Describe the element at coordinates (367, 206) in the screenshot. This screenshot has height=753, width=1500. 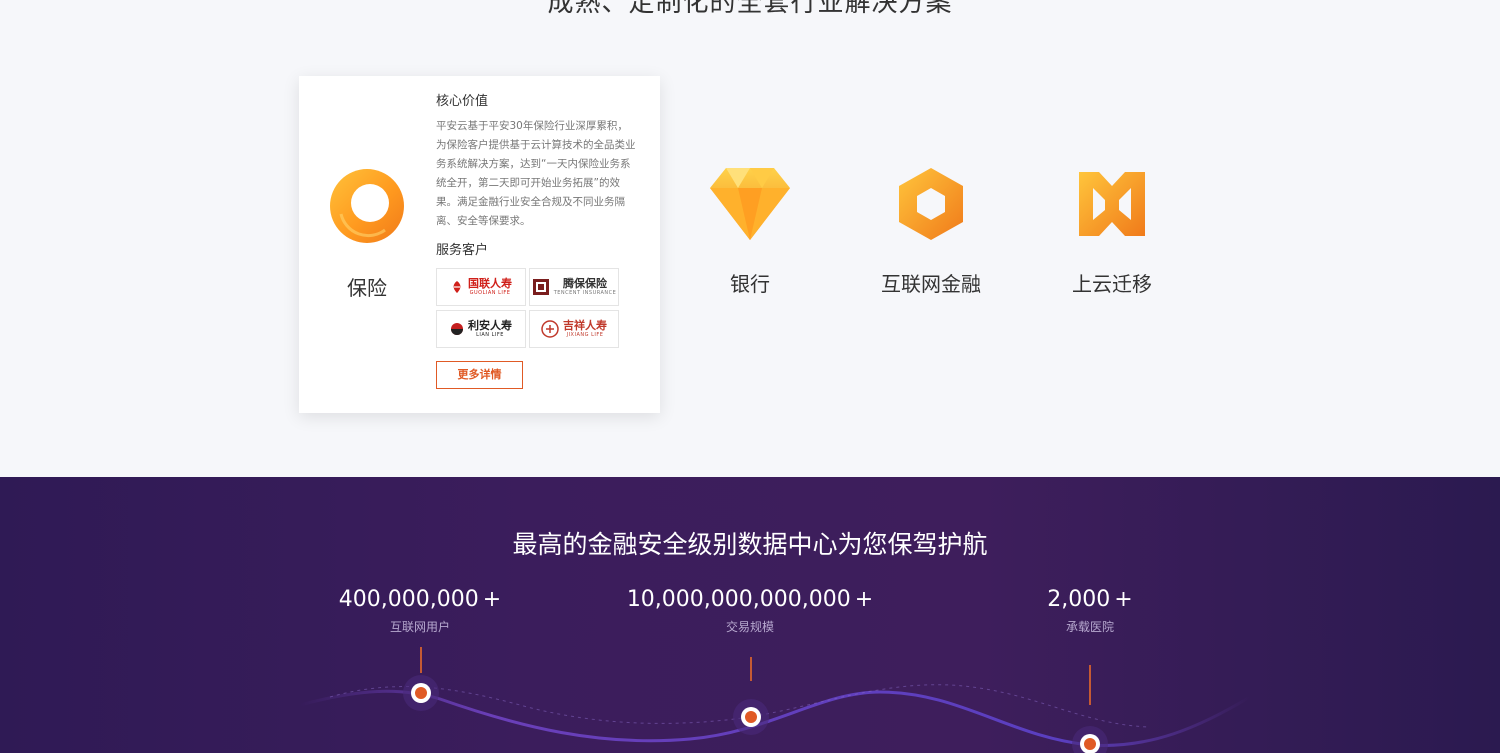
I see `ring-icon` at that location.